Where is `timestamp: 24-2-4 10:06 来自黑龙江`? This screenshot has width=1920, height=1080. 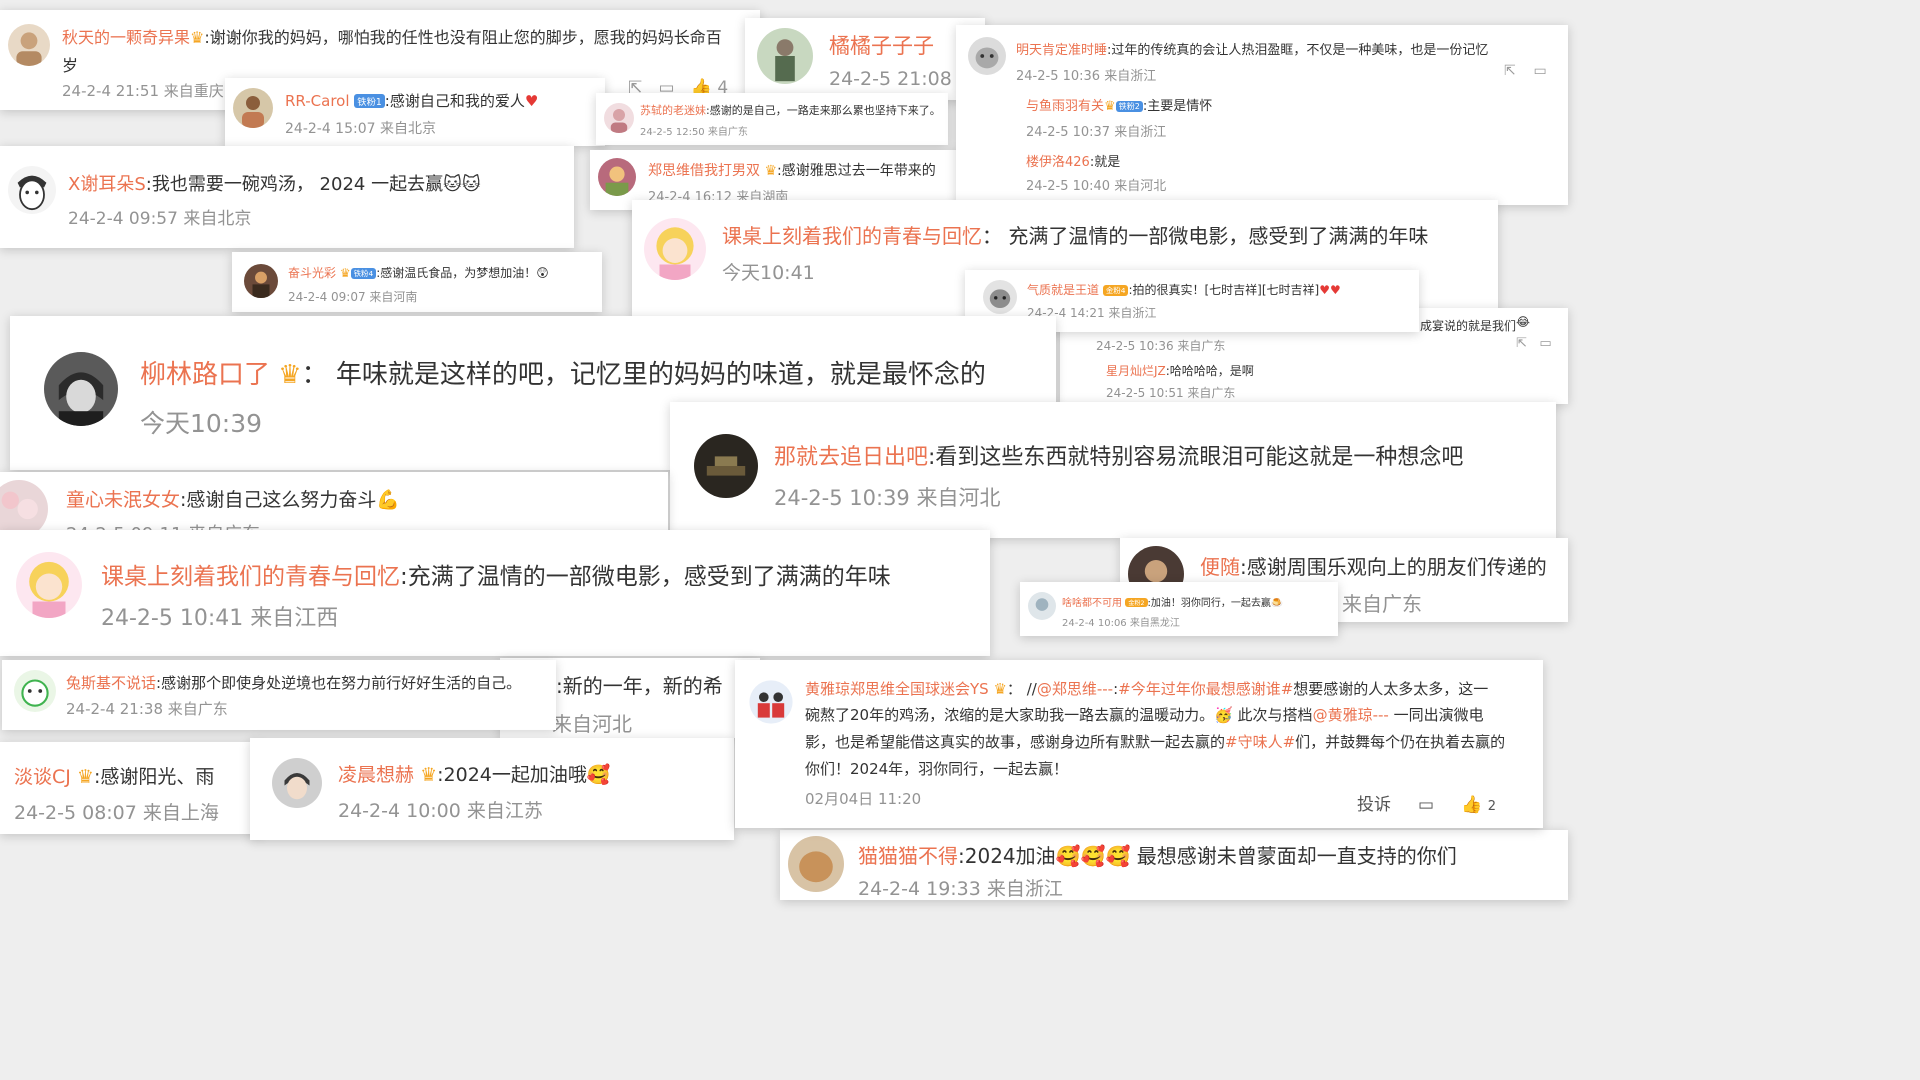
timestamp: 24-2-4 10:06 来自黑龙江 is located at coordinates (1121, 623).